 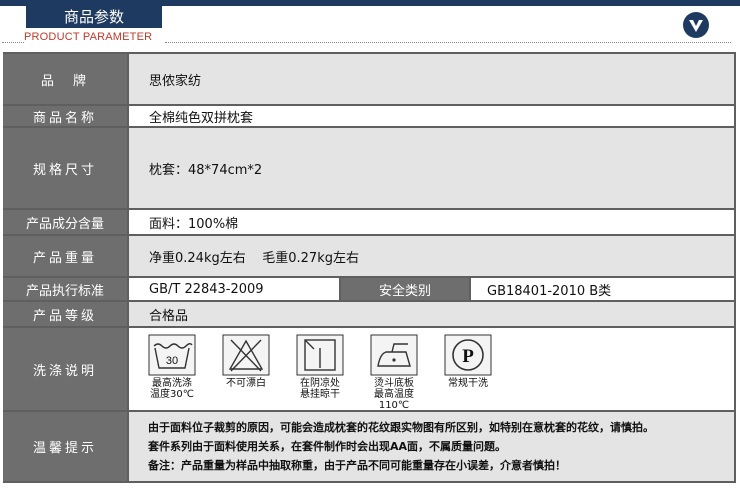 I want to click on wash-caption-3: 在阴凉处 悬挂晾干, so click(x=320, y=389).